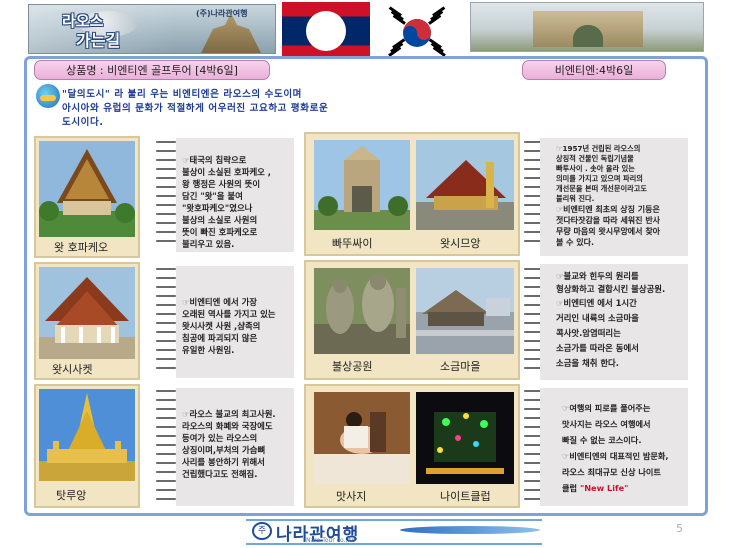  What do you see at coordinates (220, 338) in the screenshot?
I see `text-line: 침공에 파괴되지 않은` at bounding box center [220, 338].